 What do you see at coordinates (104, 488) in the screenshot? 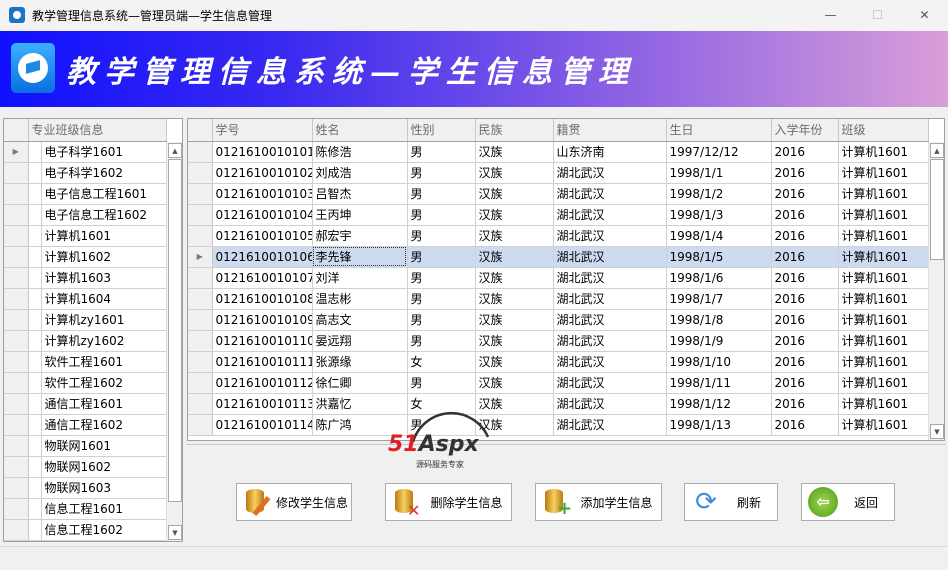
I see `class-name-cell: 物联网1603` at bounding box center [104, 488].